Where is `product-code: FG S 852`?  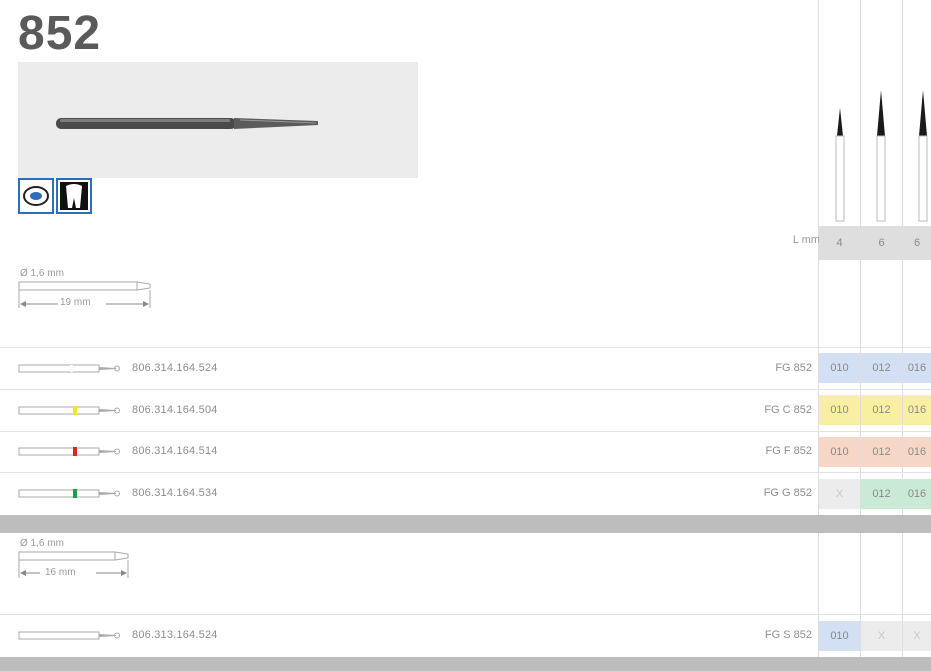
product-code: FG S 852 is located at coordinates (788, 635).